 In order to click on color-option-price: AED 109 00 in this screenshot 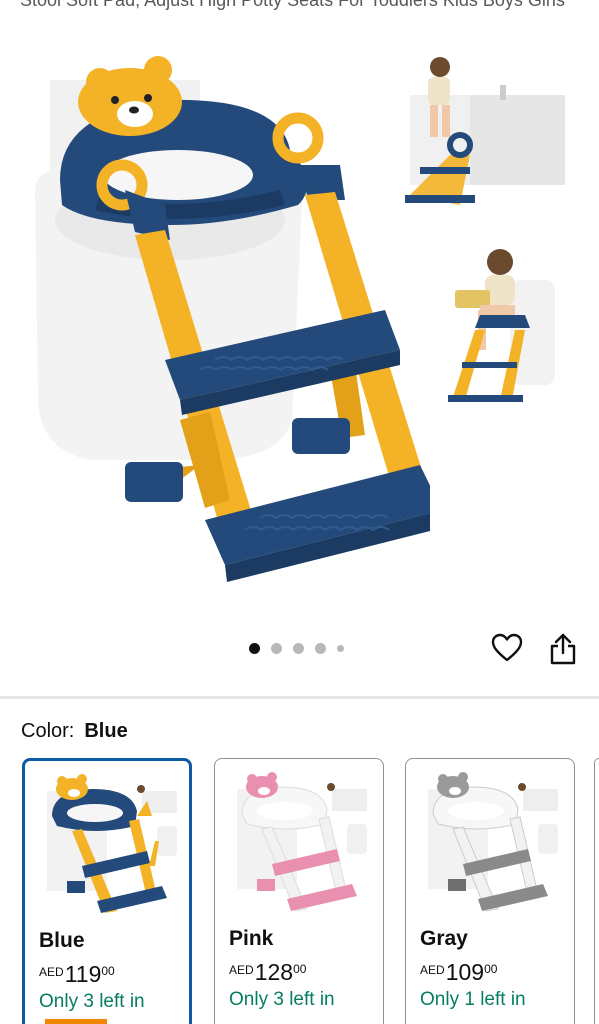, I will do `click(458, 972)`.